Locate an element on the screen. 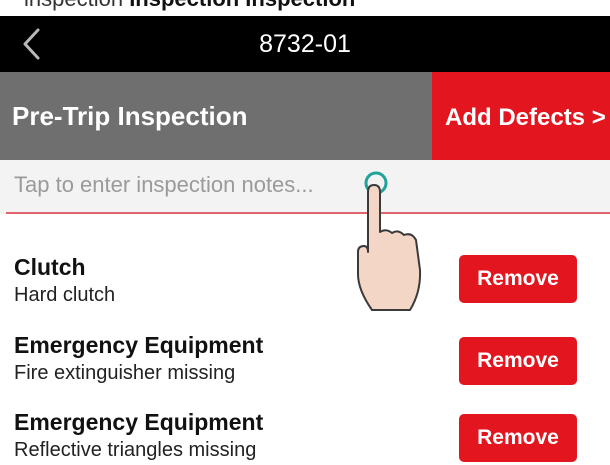 This screenshot has height=465, width=610. notes-underline is located at coordinates (308, 213).